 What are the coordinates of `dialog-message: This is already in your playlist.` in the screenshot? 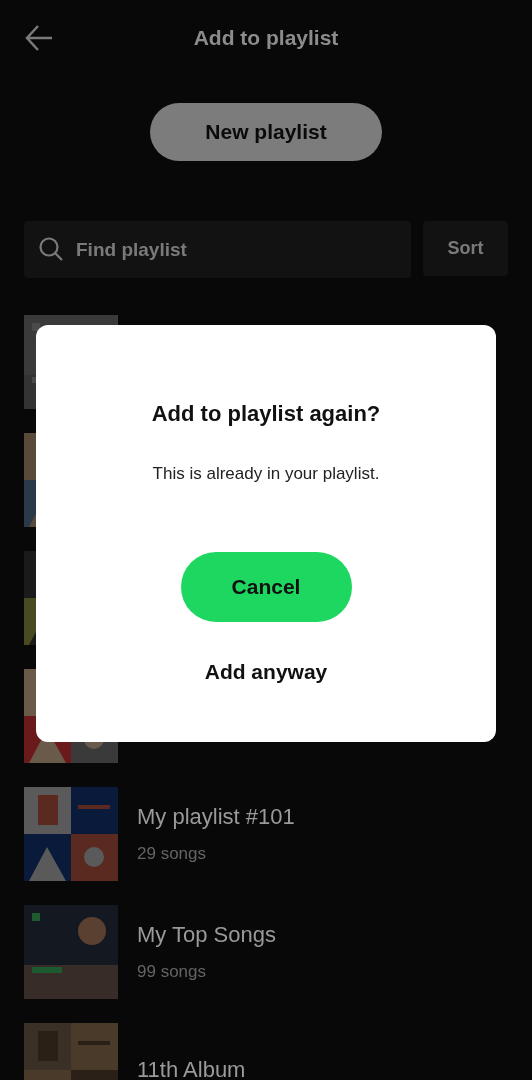 It's located at (266, 474).